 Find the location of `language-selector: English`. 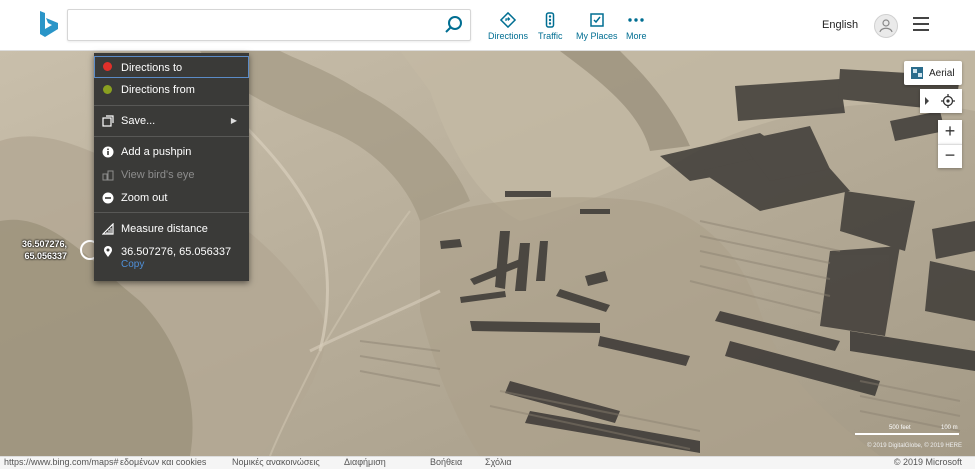

language-selector: English is located at coordinates (840, 25).